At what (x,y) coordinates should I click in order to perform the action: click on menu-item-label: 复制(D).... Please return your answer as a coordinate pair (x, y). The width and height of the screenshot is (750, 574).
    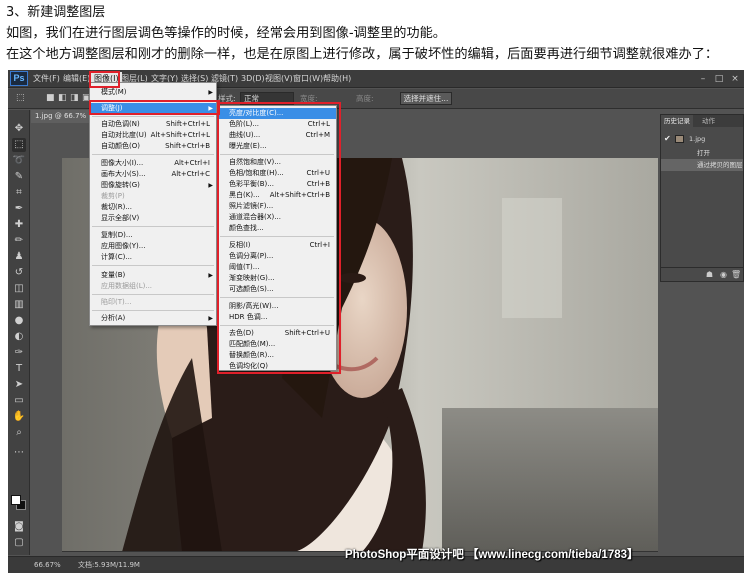
    Looking at the image, I should click on (117, 235).